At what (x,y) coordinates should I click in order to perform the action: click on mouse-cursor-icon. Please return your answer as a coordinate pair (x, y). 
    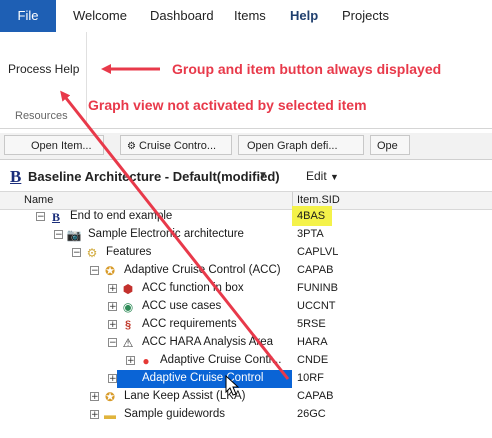
    Looking at the image, I should click on (232, 385).